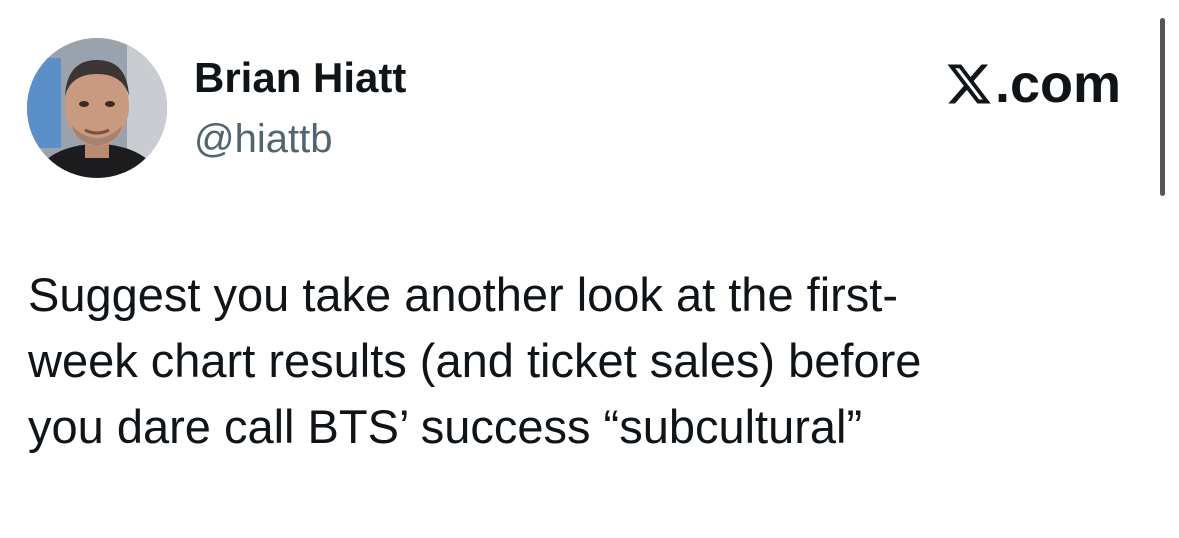  What do you see at coordinates (300, 139) in the screenshot?
I see `author-handle: @hiattb` at bounding box center [300, 139].